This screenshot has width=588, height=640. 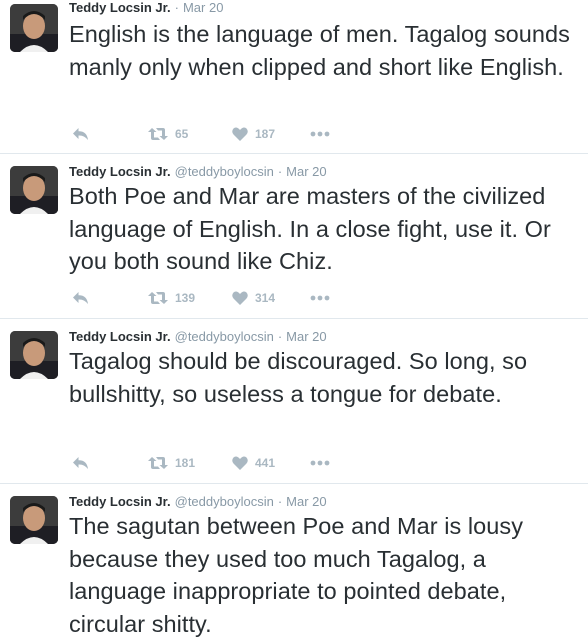 I want to click on tweet-actions: 65 187, so click(x=222, y=134).